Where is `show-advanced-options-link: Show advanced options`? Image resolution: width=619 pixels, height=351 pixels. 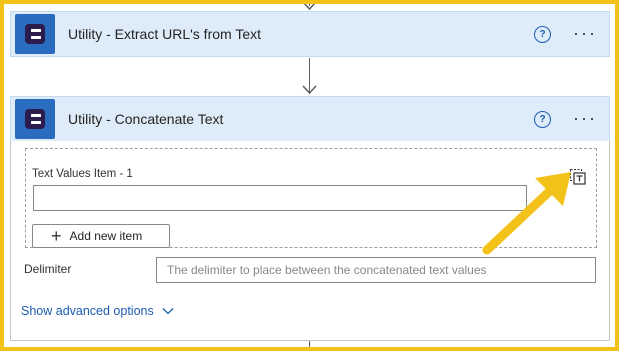
show-advanced-options-link: Show advanced options is located at coordinates (97, 311).